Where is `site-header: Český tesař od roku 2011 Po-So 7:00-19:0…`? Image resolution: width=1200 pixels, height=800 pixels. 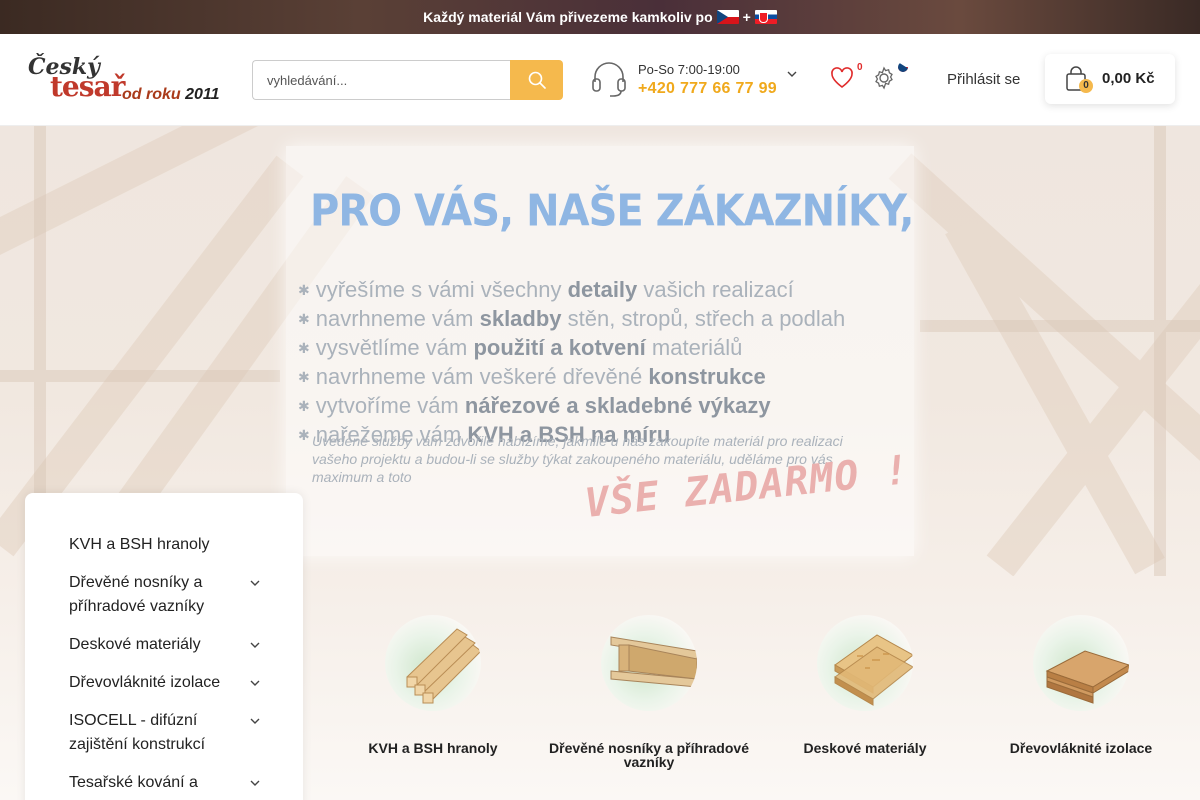
site-header: Český tesař od roku 2011 Po-So 7:00-19:0… is located at coordinates (600, 80).